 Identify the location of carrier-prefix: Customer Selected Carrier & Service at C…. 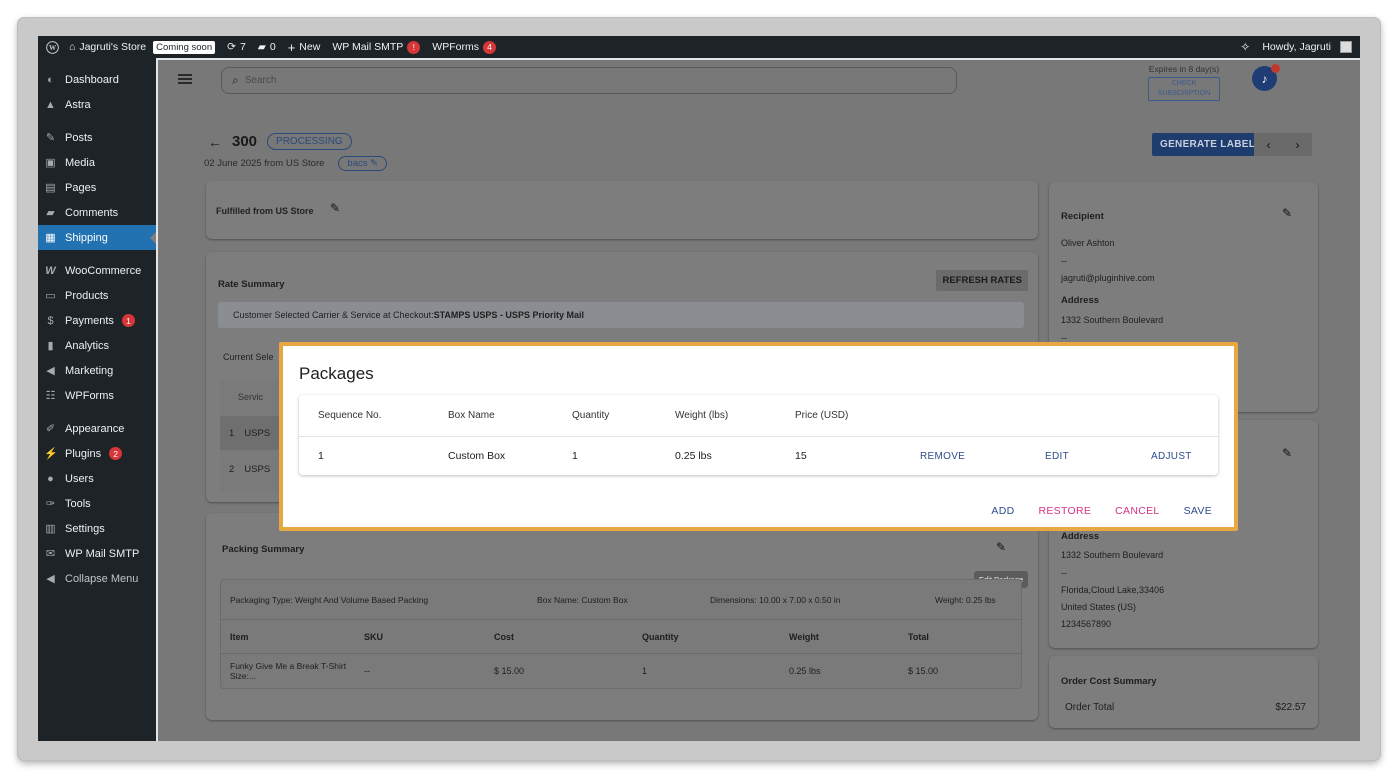
(333, 315).